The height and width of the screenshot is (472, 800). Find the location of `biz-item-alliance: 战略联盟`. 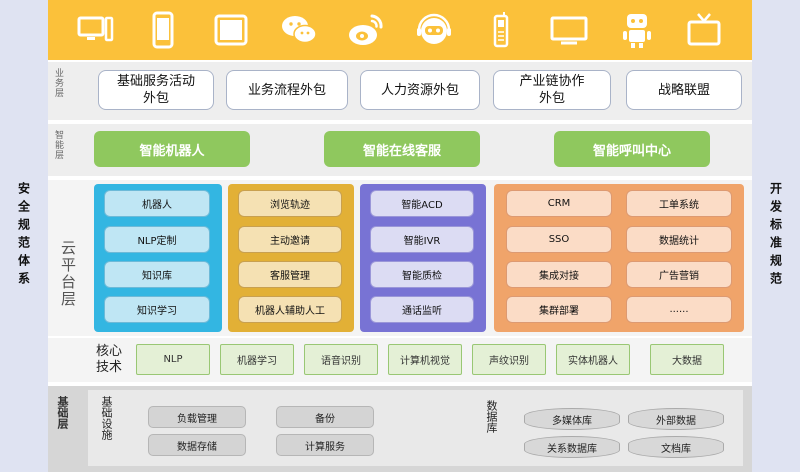

biz-item-alliance: 战略联盟 is located at coordinates (684, 90).